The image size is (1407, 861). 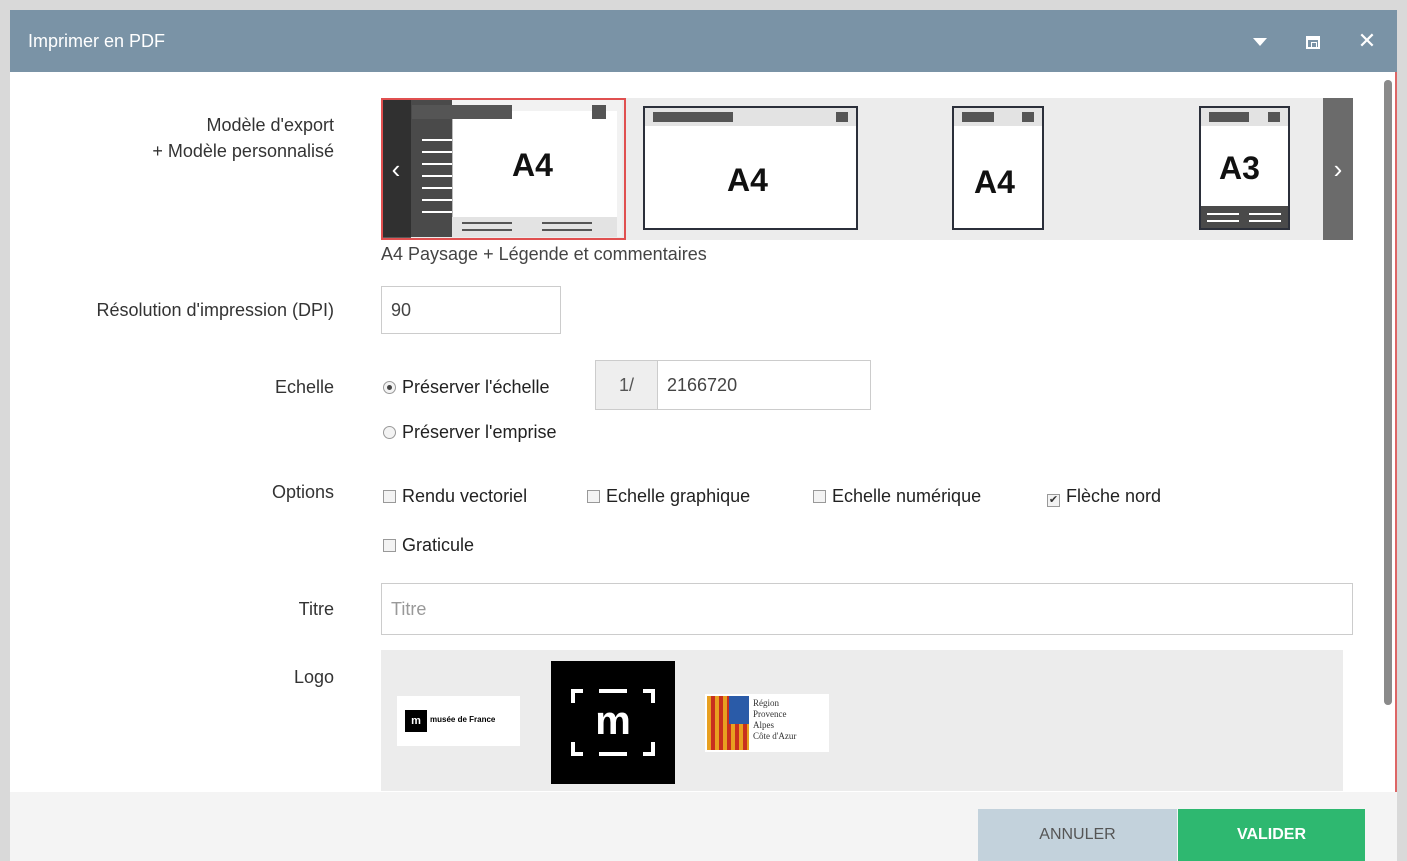 I want to click on scale-input: 2166720, so click(x=764, y=385).